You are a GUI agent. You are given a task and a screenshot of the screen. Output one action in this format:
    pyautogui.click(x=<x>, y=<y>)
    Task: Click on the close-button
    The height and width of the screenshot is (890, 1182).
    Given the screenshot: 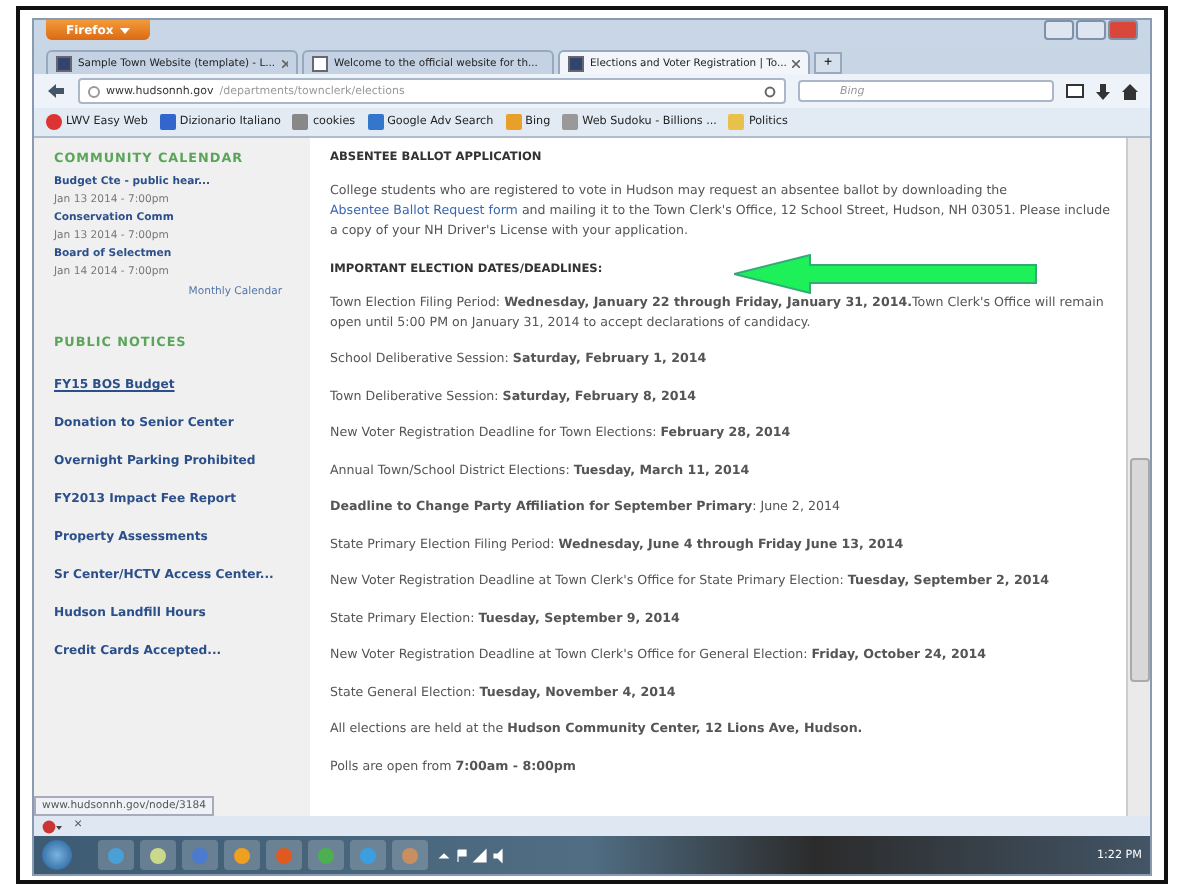 What is the action you would take?
    pyautogui.click(x=1123, y=30)
    